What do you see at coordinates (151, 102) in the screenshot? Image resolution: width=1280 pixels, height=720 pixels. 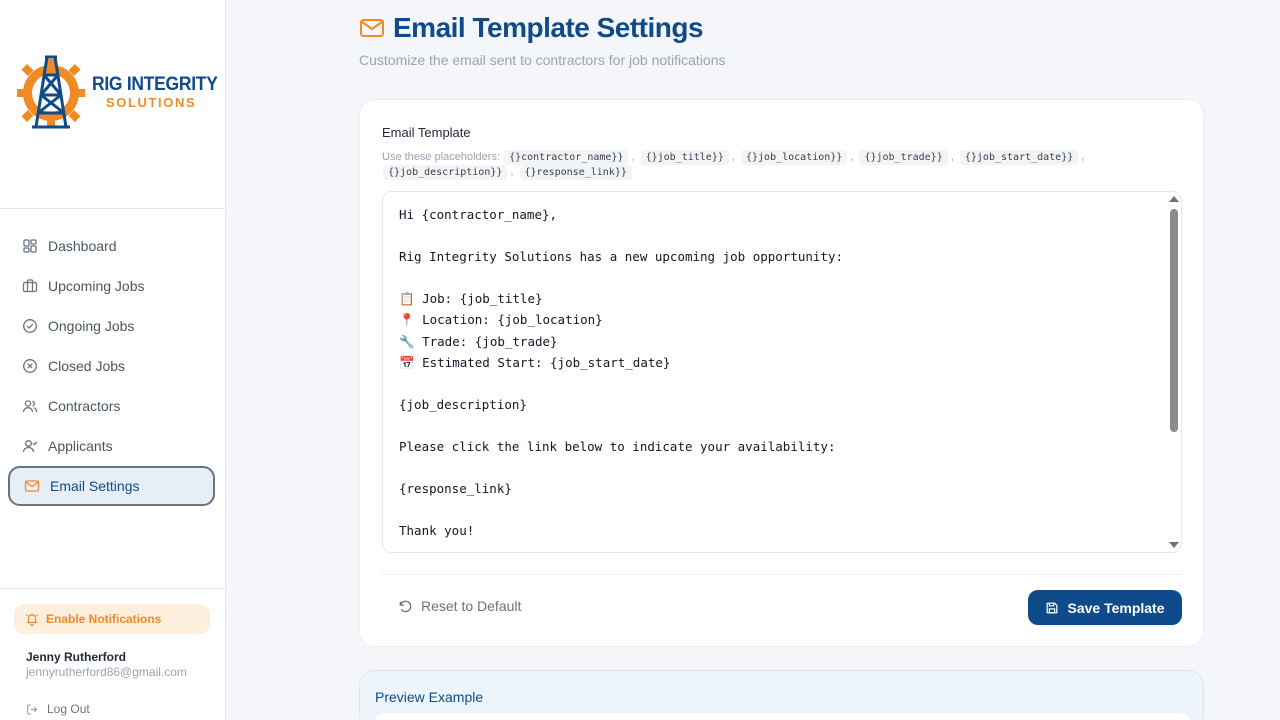 I see `brand-tagline: SOLUTIONS` at bounding box center [151, 102].